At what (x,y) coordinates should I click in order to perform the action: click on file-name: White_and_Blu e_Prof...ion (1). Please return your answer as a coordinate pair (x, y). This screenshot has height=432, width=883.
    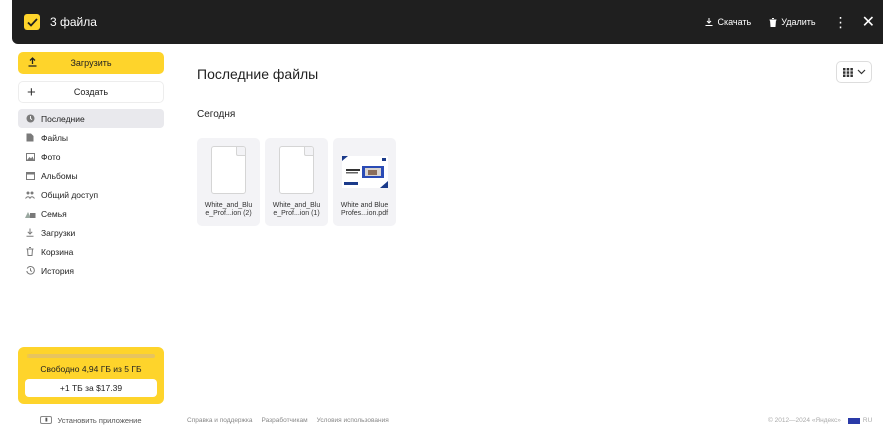
    Looking at the image, I should click on (296, 209).